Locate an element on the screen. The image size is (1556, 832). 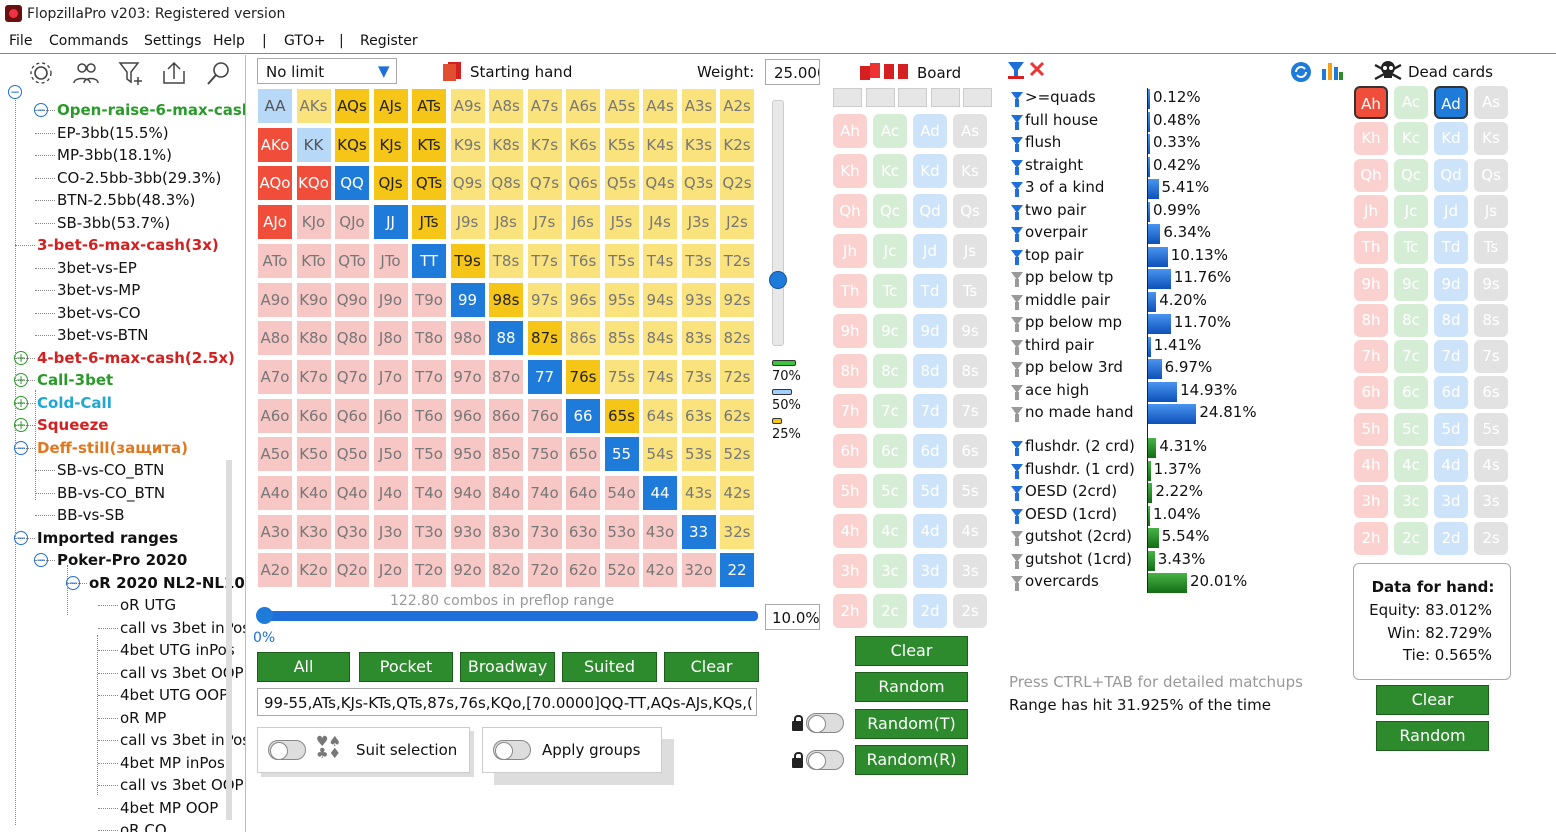
stat-label: flushdr. (1 crd) is located at coordinates (1080, 469).